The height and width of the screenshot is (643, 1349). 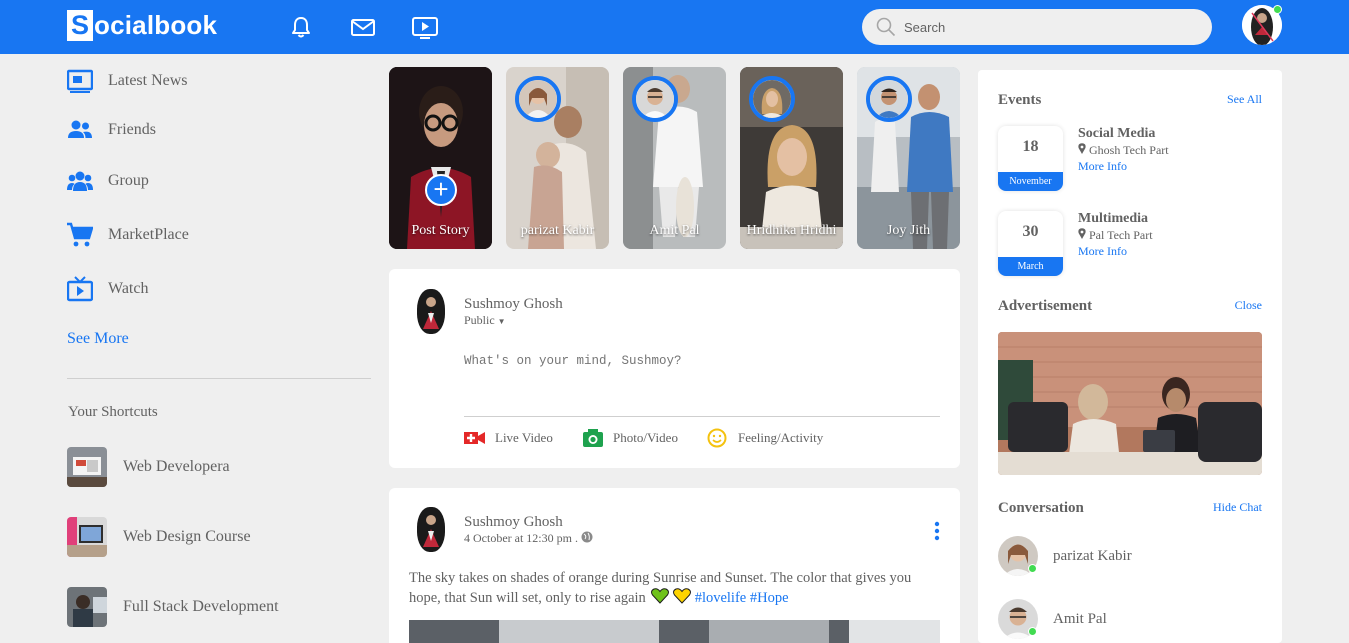 I want to click on contact-item: Amit Pal, so click(x=1052, y=619).